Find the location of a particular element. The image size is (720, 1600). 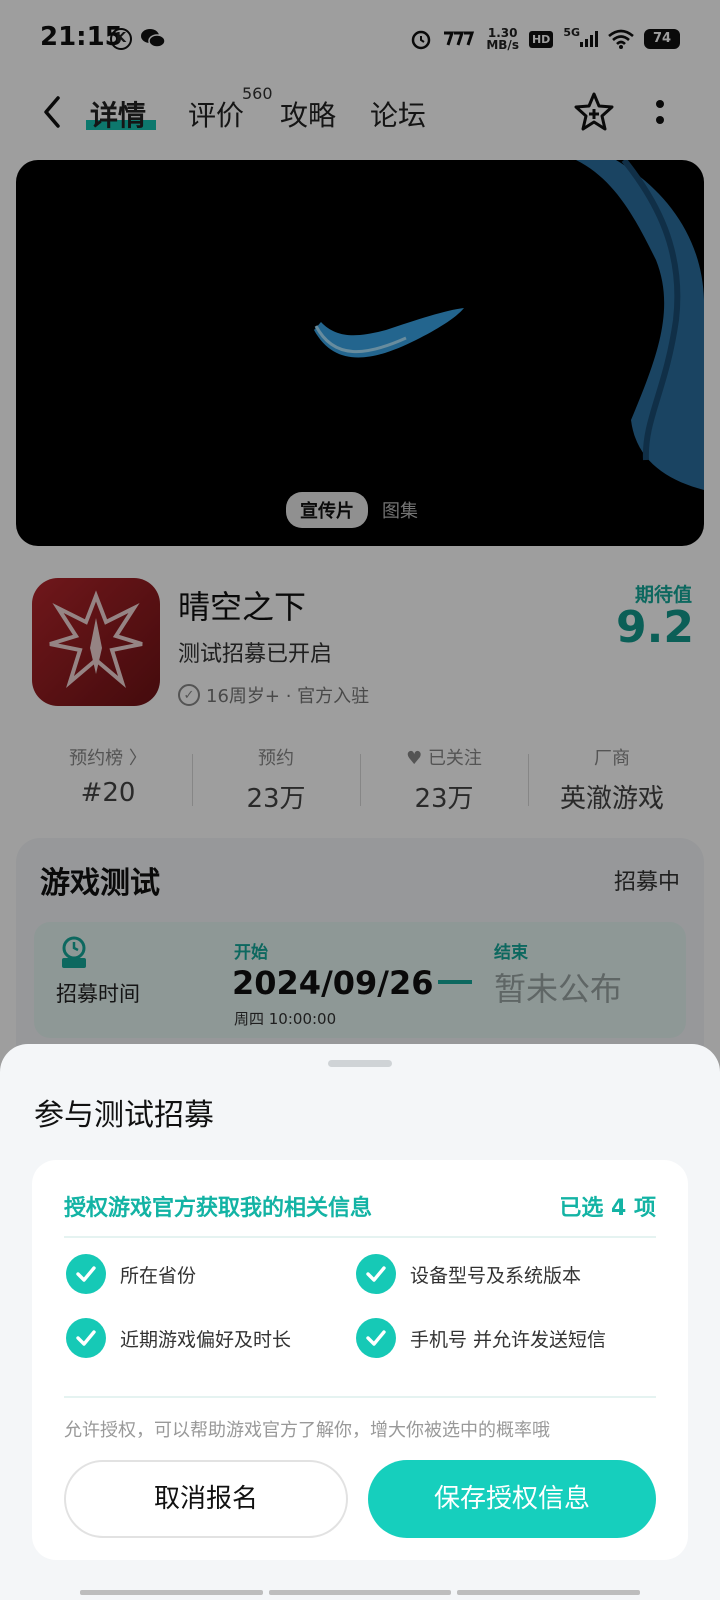

sheet-title: 参与测试招募 is located at coordinates (124, 1115).